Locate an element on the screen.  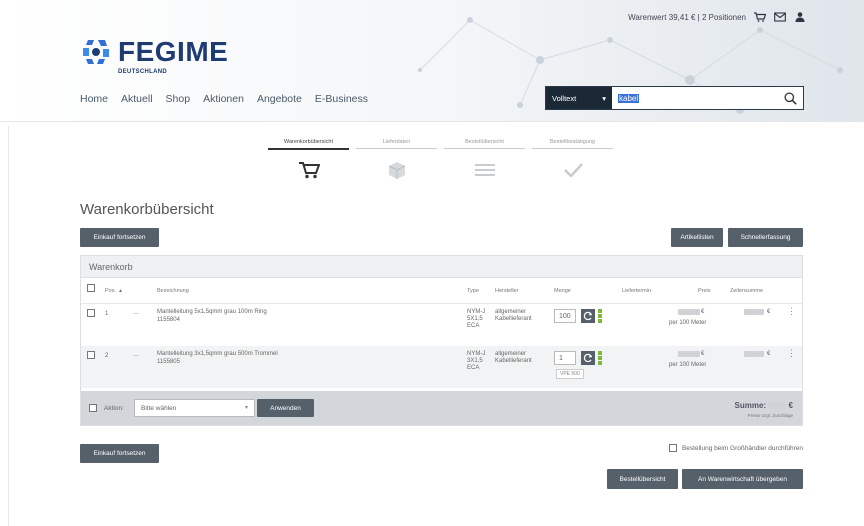
col-price: Preis is located at coordinates (704, 291).